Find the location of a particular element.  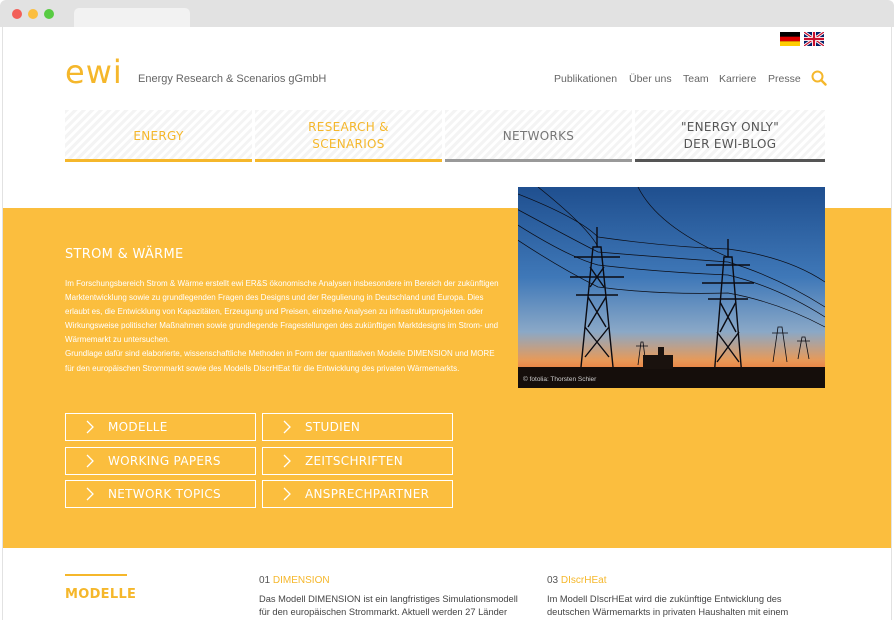

close-window-button is located at coordinates (17, 14).